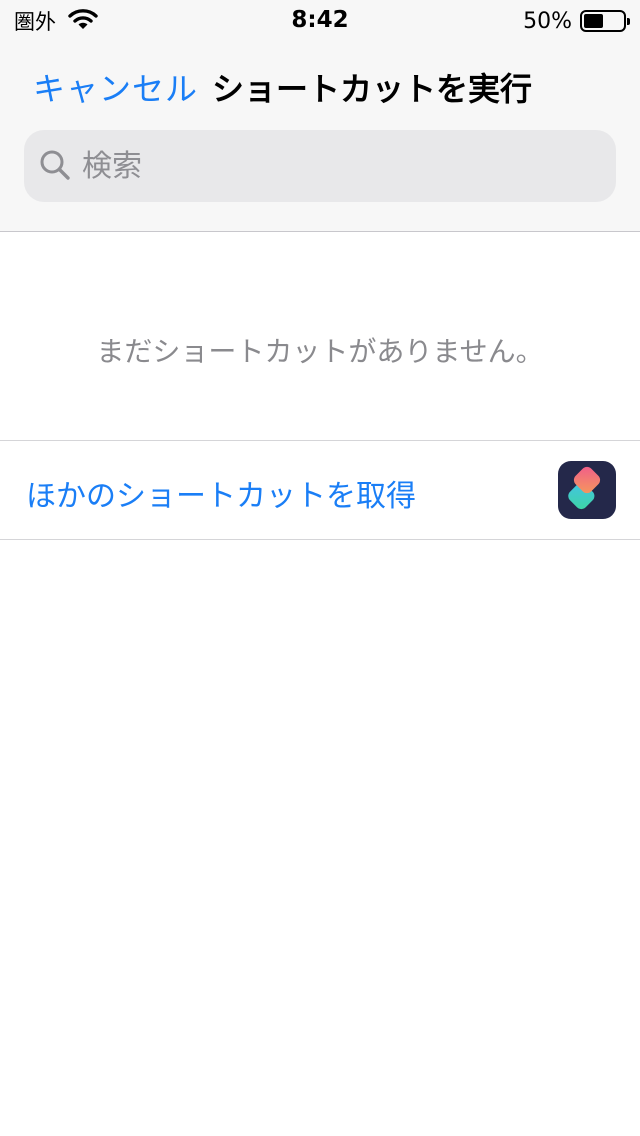 The image size is (640, 1136). What do you see at coordinates (221, 493) in the screenshot?
I see `get-more-shortcuts-link: ほかのショートカットを取得` at bounding box center [221, 493].